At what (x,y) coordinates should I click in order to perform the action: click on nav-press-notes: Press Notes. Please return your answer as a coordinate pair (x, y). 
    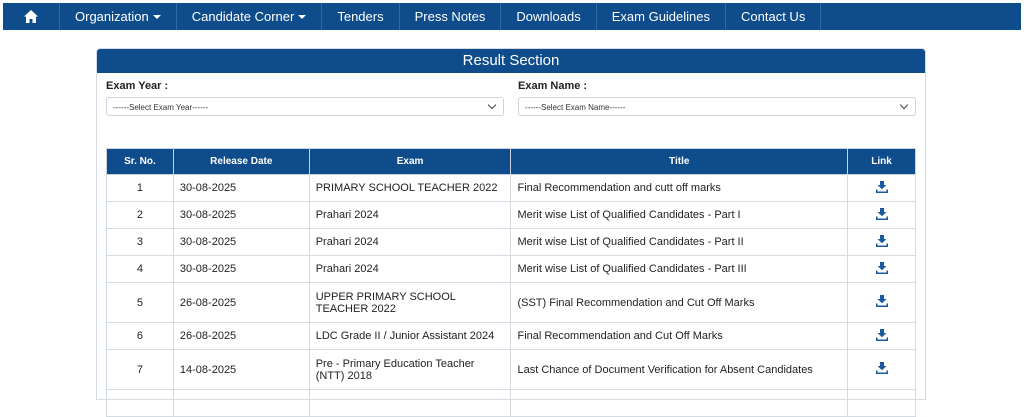
    Looking at the image, I should click on (451, 16).